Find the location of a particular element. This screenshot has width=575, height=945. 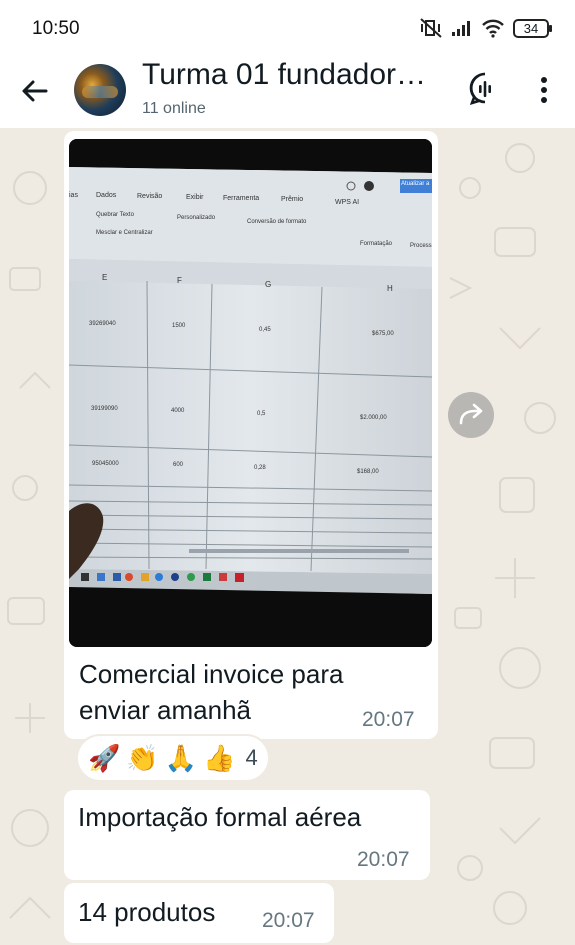

voice-chat-icon is located at coordinates (485, 89).